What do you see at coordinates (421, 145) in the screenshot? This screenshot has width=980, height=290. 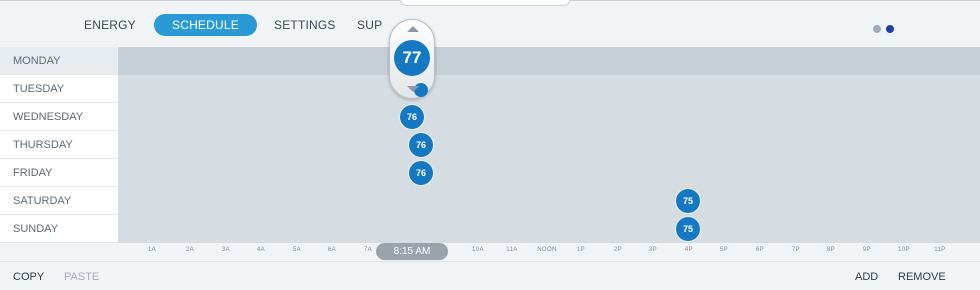 I see `setpoint-thursday: 76` at bounding box center [421, 145].